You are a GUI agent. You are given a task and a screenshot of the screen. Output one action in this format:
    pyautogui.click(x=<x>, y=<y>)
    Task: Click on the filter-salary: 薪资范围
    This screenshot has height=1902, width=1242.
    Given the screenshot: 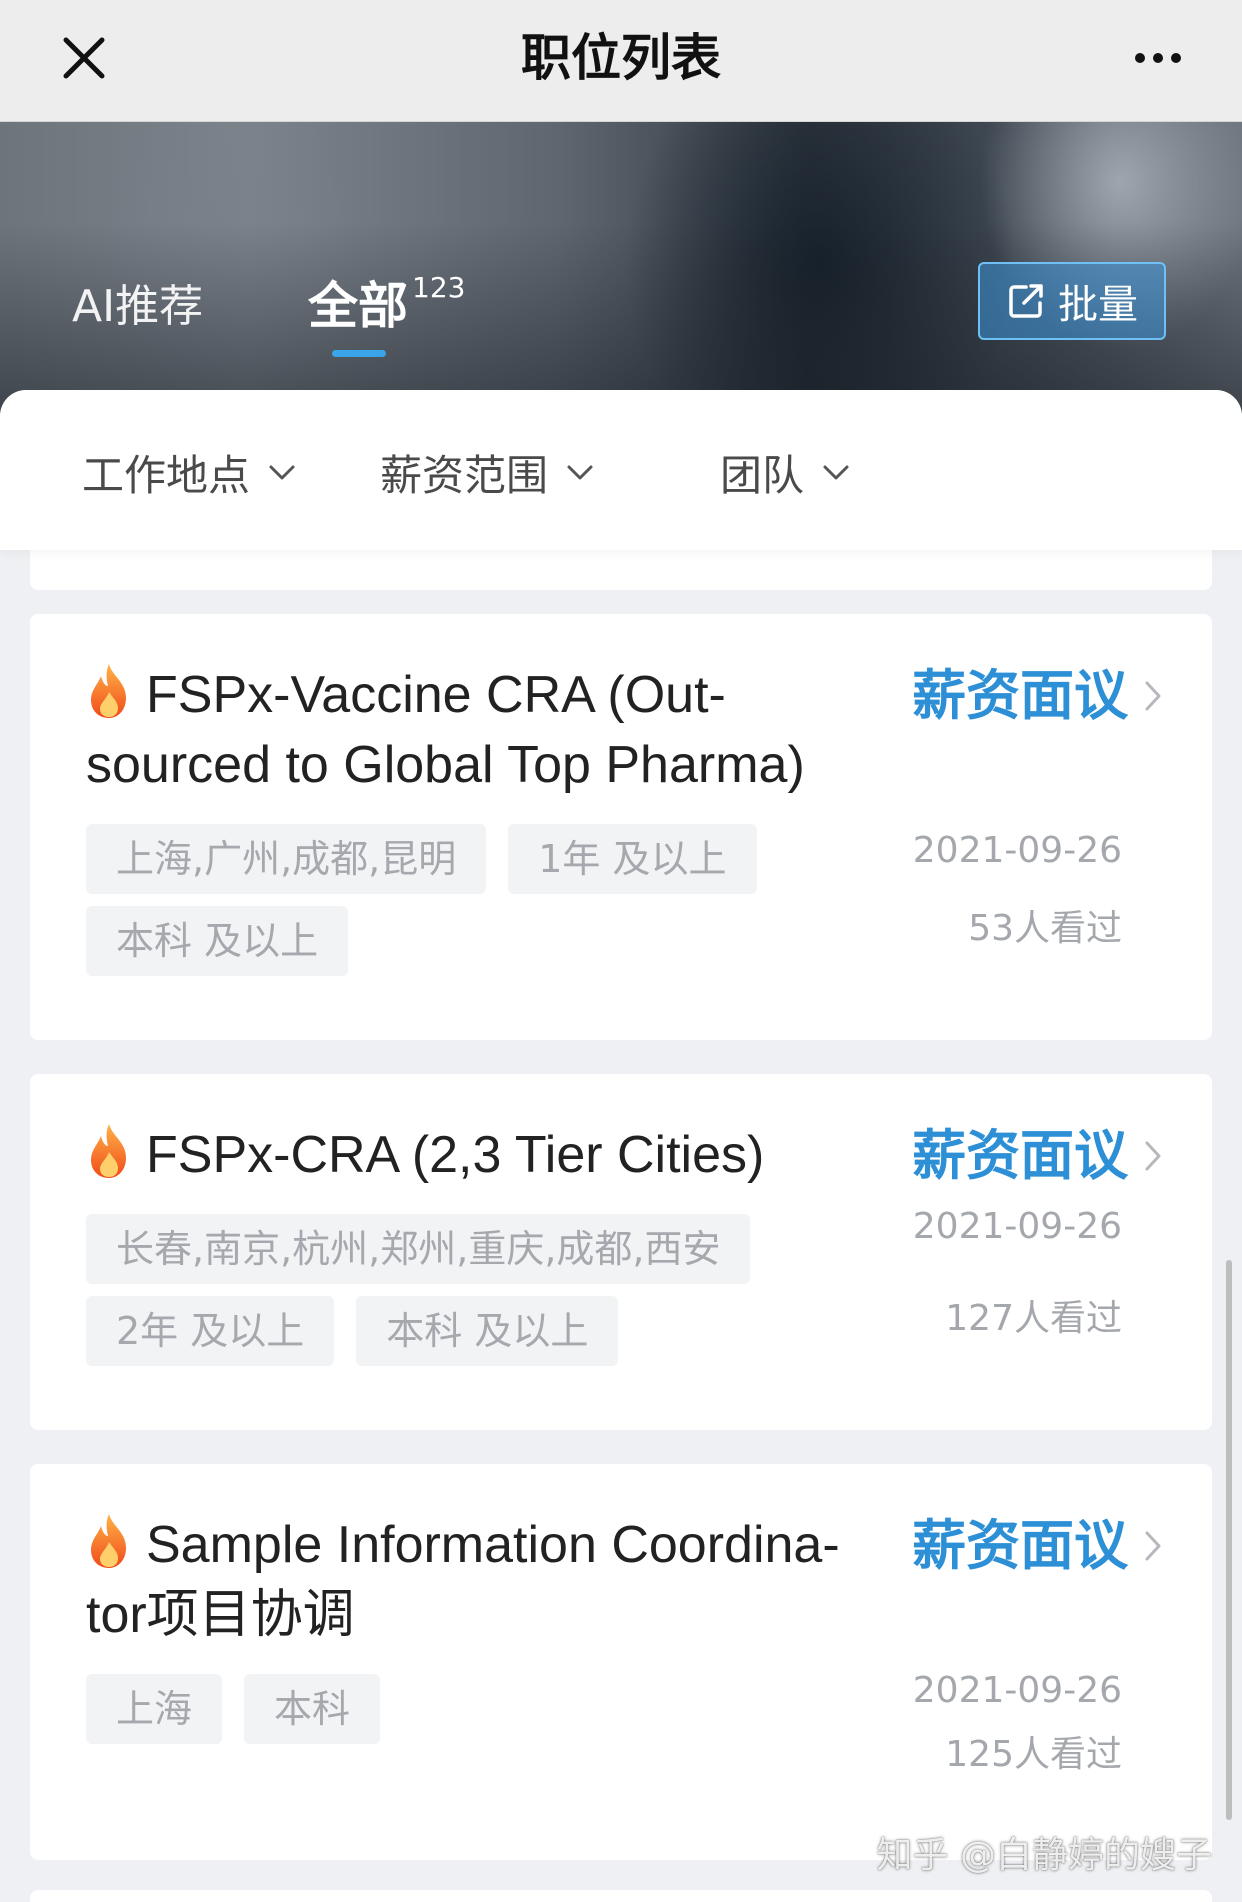 What is the action you would take?
    pyautogui.click(x=487, y=472)
    